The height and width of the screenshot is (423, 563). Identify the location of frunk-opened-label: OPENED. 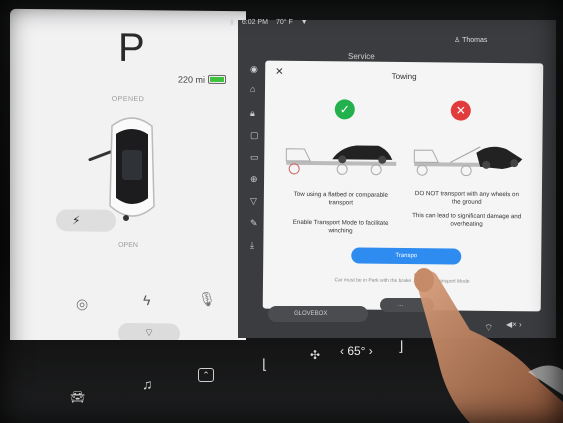
(128, 99).